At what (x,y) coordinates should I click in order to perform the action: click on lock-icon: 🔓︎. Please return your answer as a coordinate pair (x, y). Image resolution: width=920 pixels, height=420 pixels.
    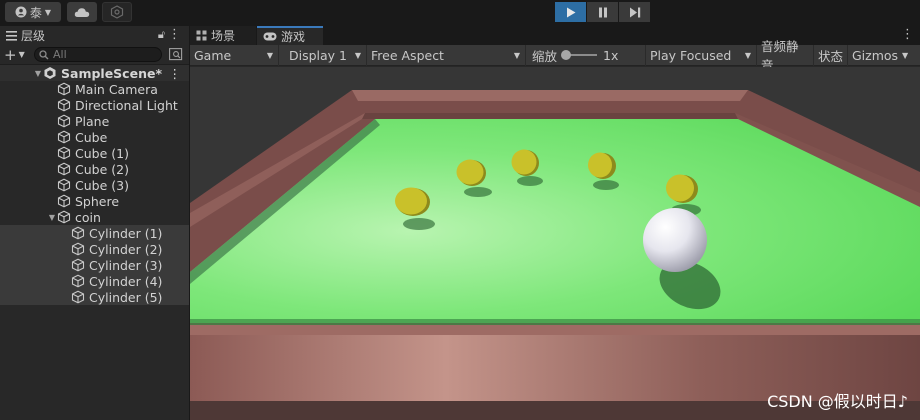
    Looking at the image, I should click on (161, 35).